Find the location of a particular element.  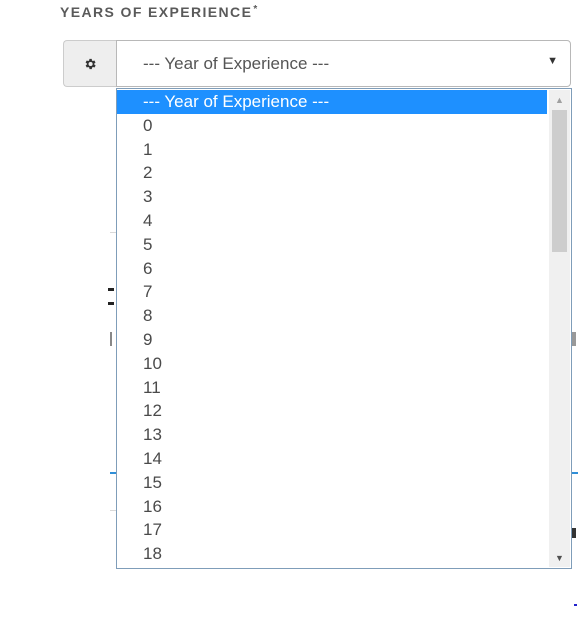

scrollbar: ▲ ▼ is located at coordinates (559, 328).